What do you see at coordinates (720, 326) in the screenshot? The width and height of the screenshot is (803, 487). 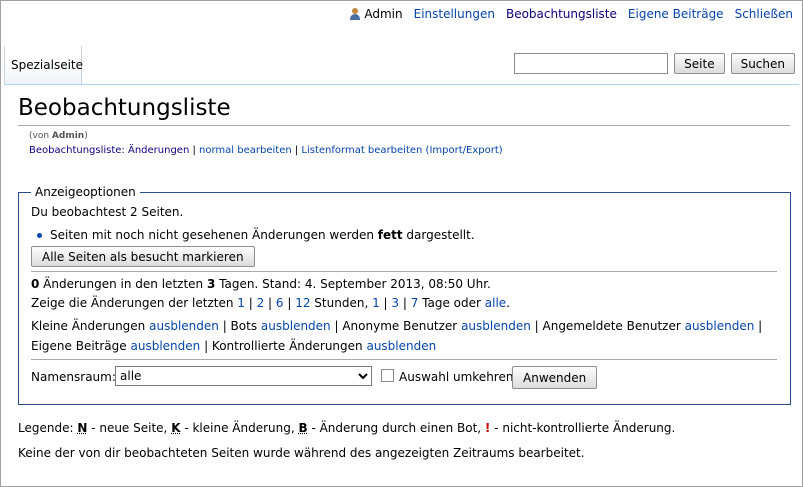 I see `hide-liu-link: ausblenden` at bounding box center [720, 326].